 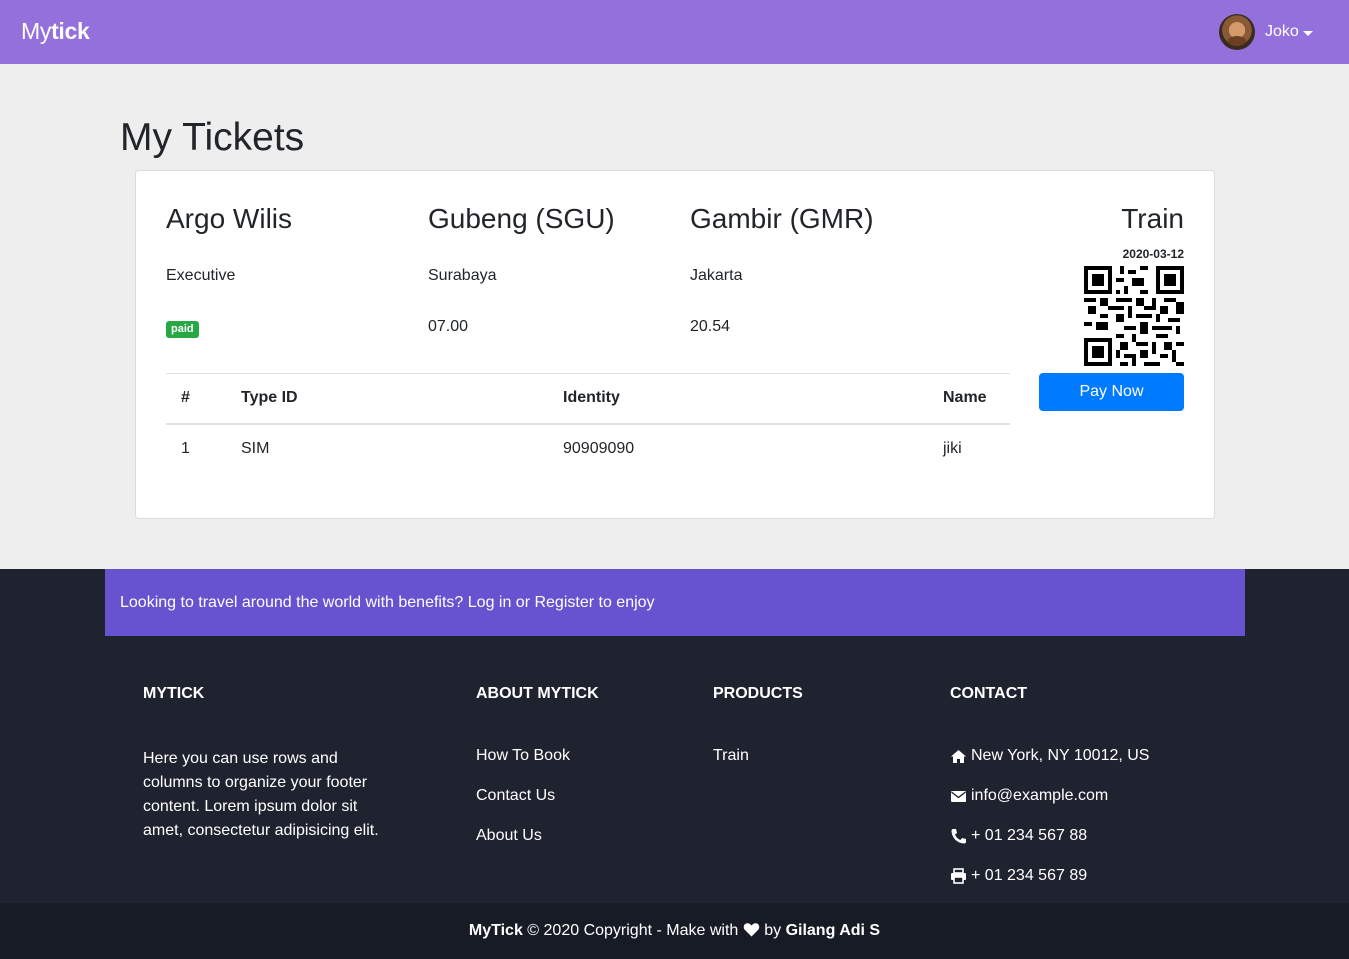 I want to click on arrive-time: 20.54, so click(x=710, y=326).